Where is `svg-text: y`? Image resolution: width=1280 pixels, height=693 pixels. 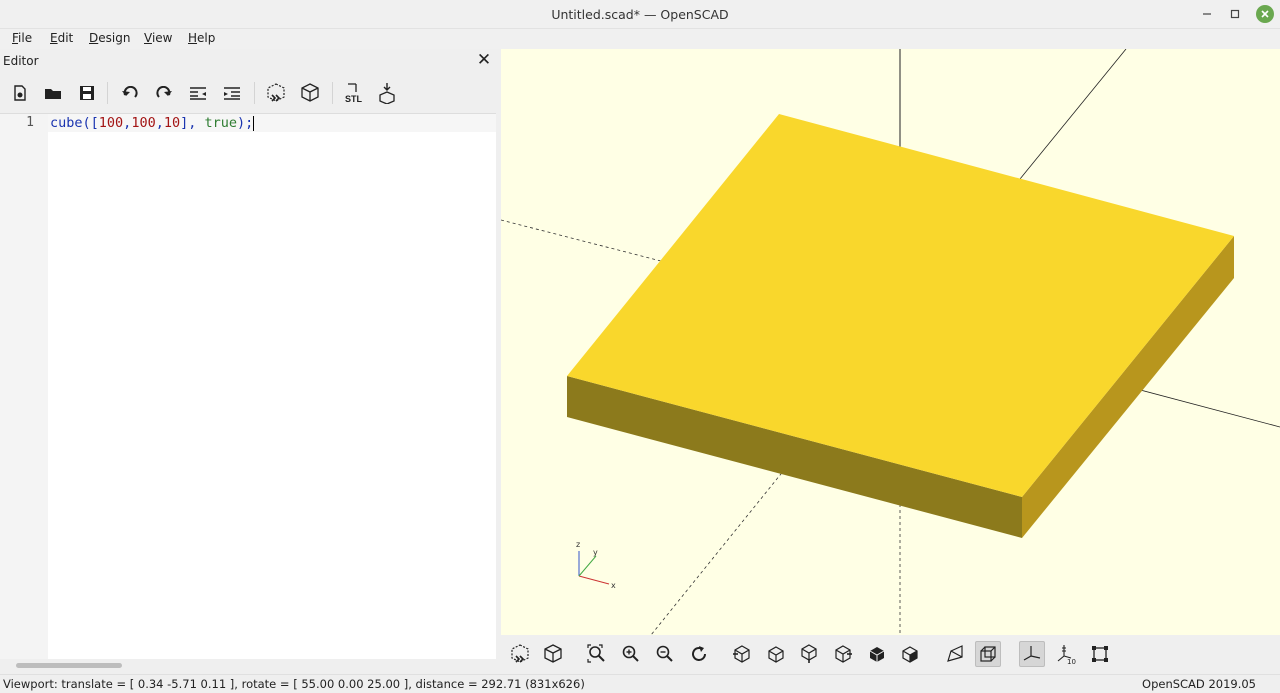
svg-text: y is located at coordinates (595, 552).